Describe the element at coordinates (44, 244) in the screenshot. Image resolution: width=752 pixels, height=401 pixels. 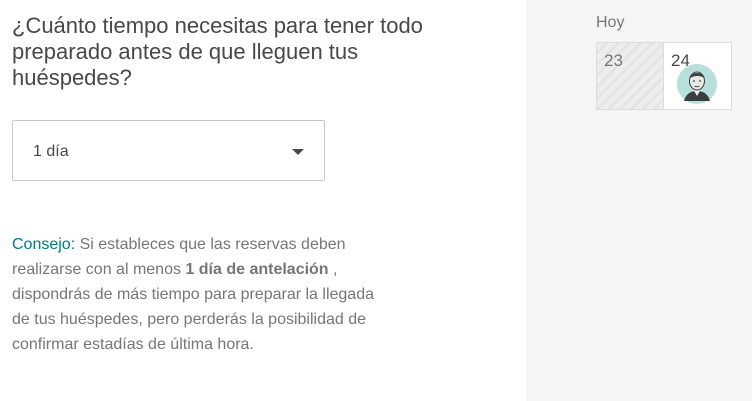
I see `tip-label: Consejo:` at that location.